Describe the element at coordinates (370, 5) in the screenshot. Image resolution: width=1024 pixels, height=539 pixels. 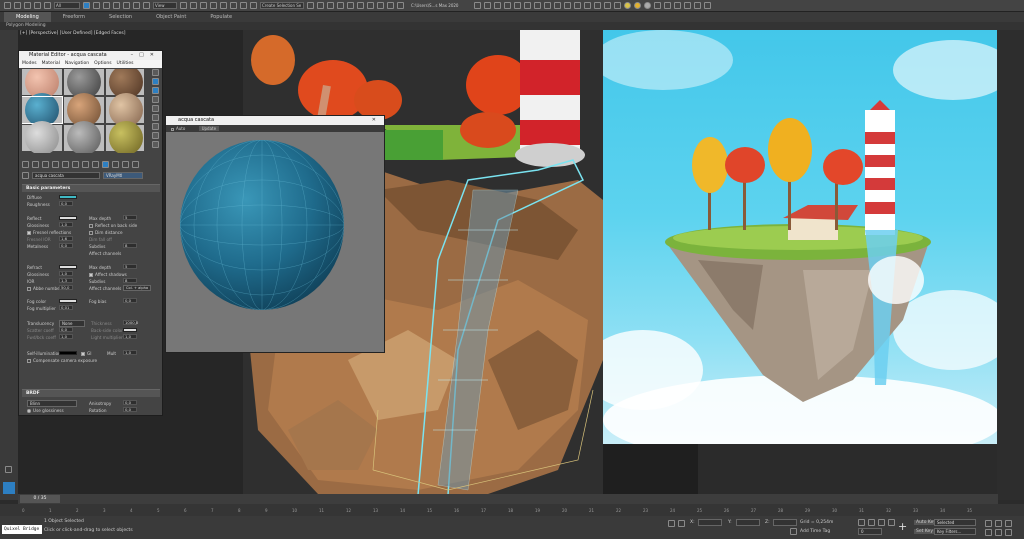
I see `material-editor-icon` at that location.